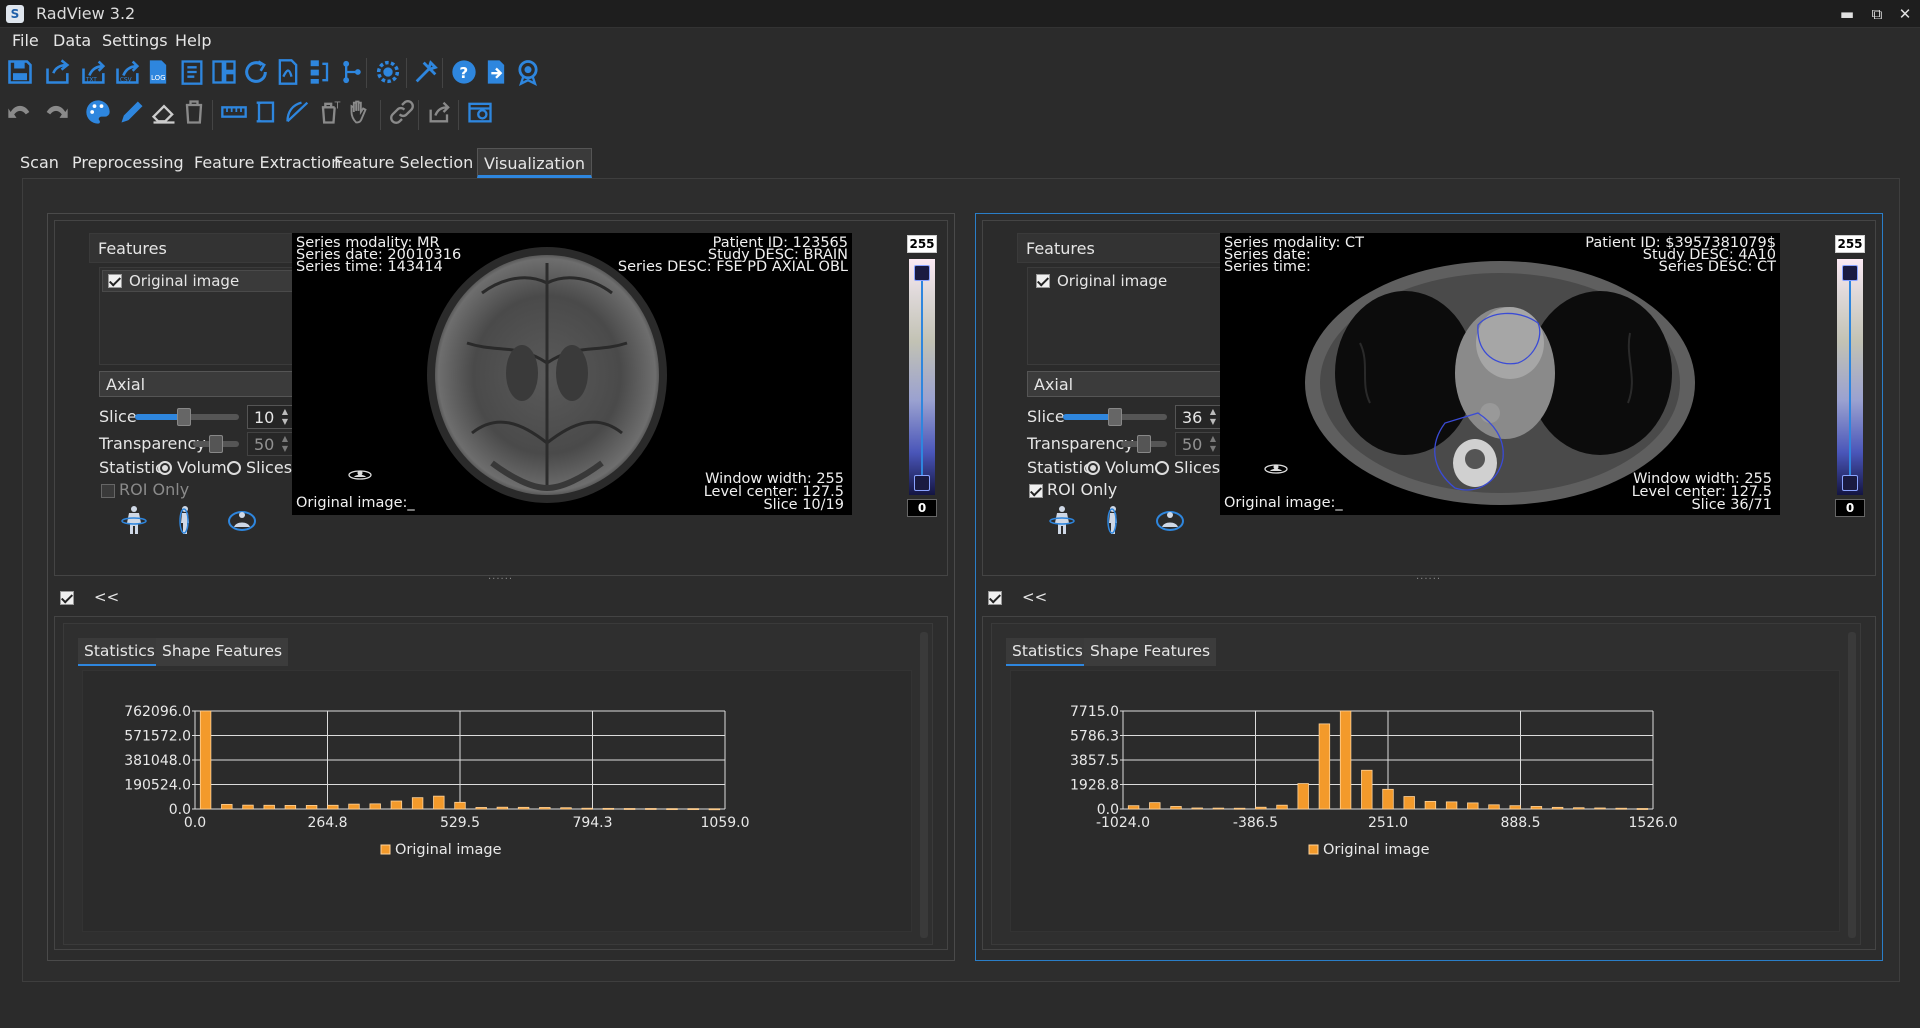 The height and width of the screenshot is (1028, 1920). I want to click on eraser-icon, so click(164, 112).